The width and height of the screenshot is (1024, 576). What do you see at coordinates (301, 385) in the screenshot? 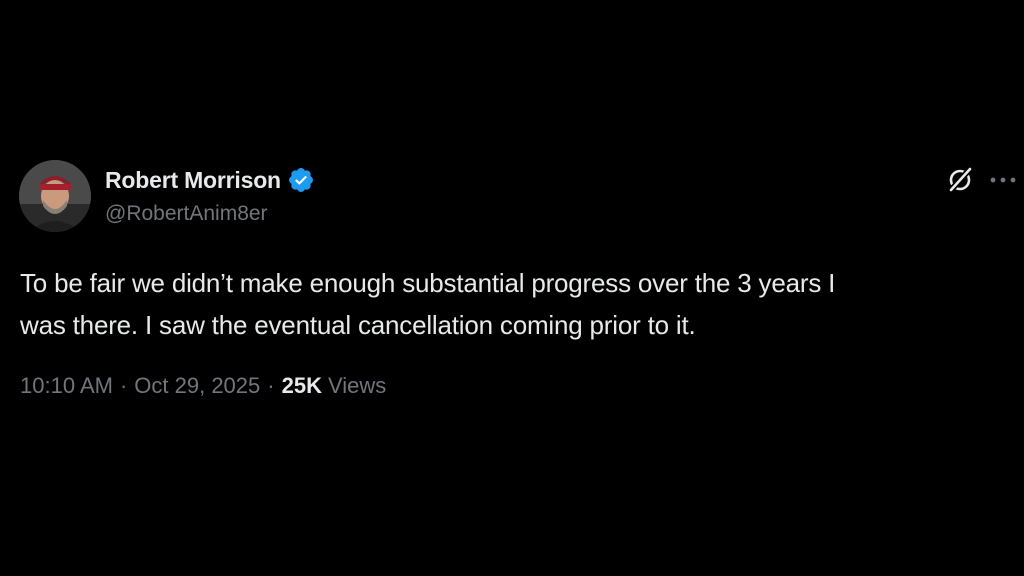
I see `views-count: 25K` at bounding box center [301, 385].